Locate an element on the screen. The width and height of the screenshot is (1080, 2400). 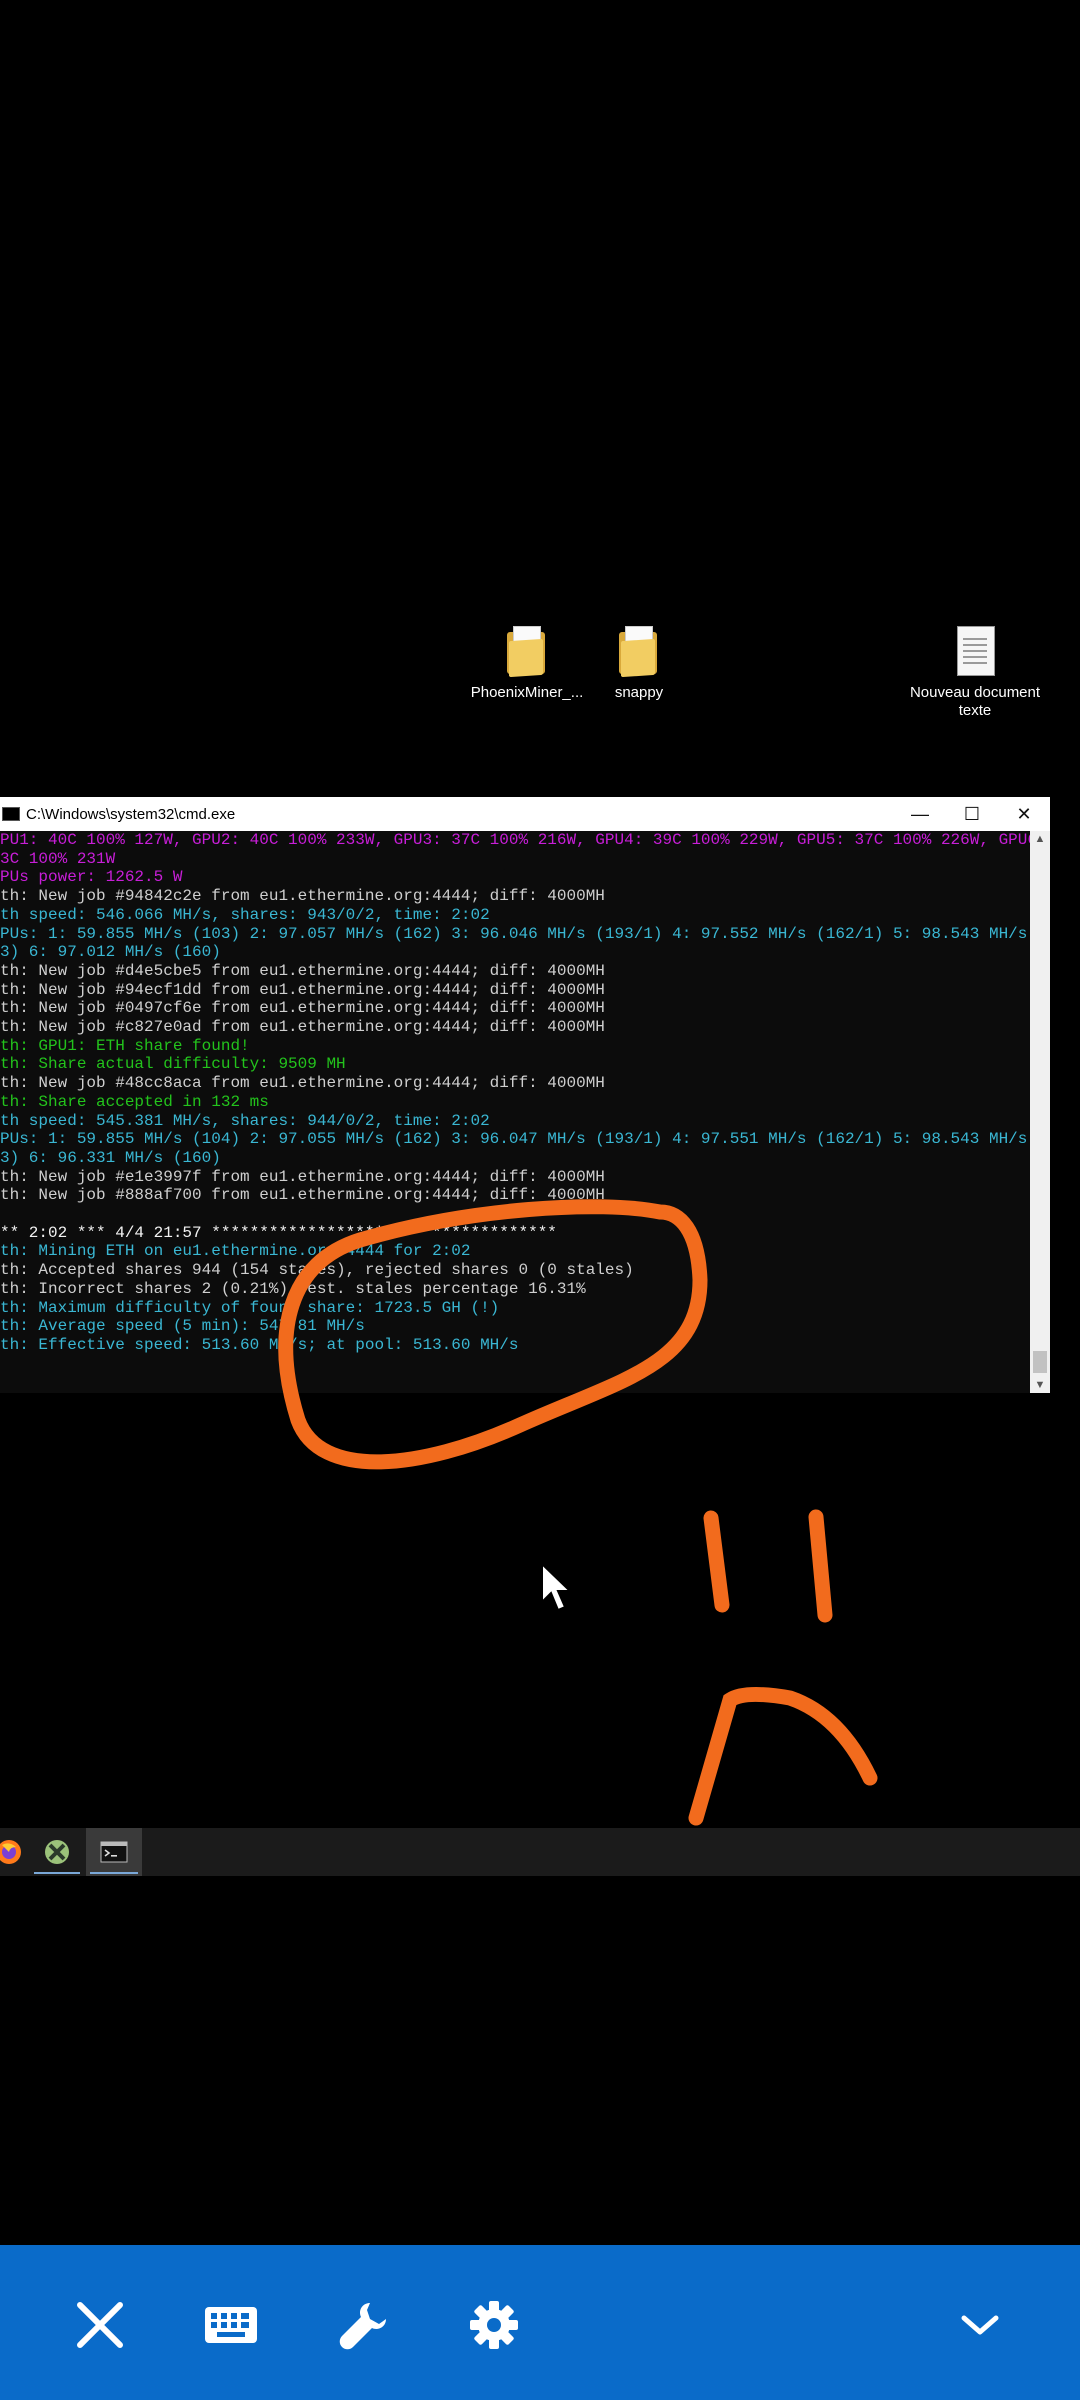
gear-icon is located at coordinates (494, 2325).